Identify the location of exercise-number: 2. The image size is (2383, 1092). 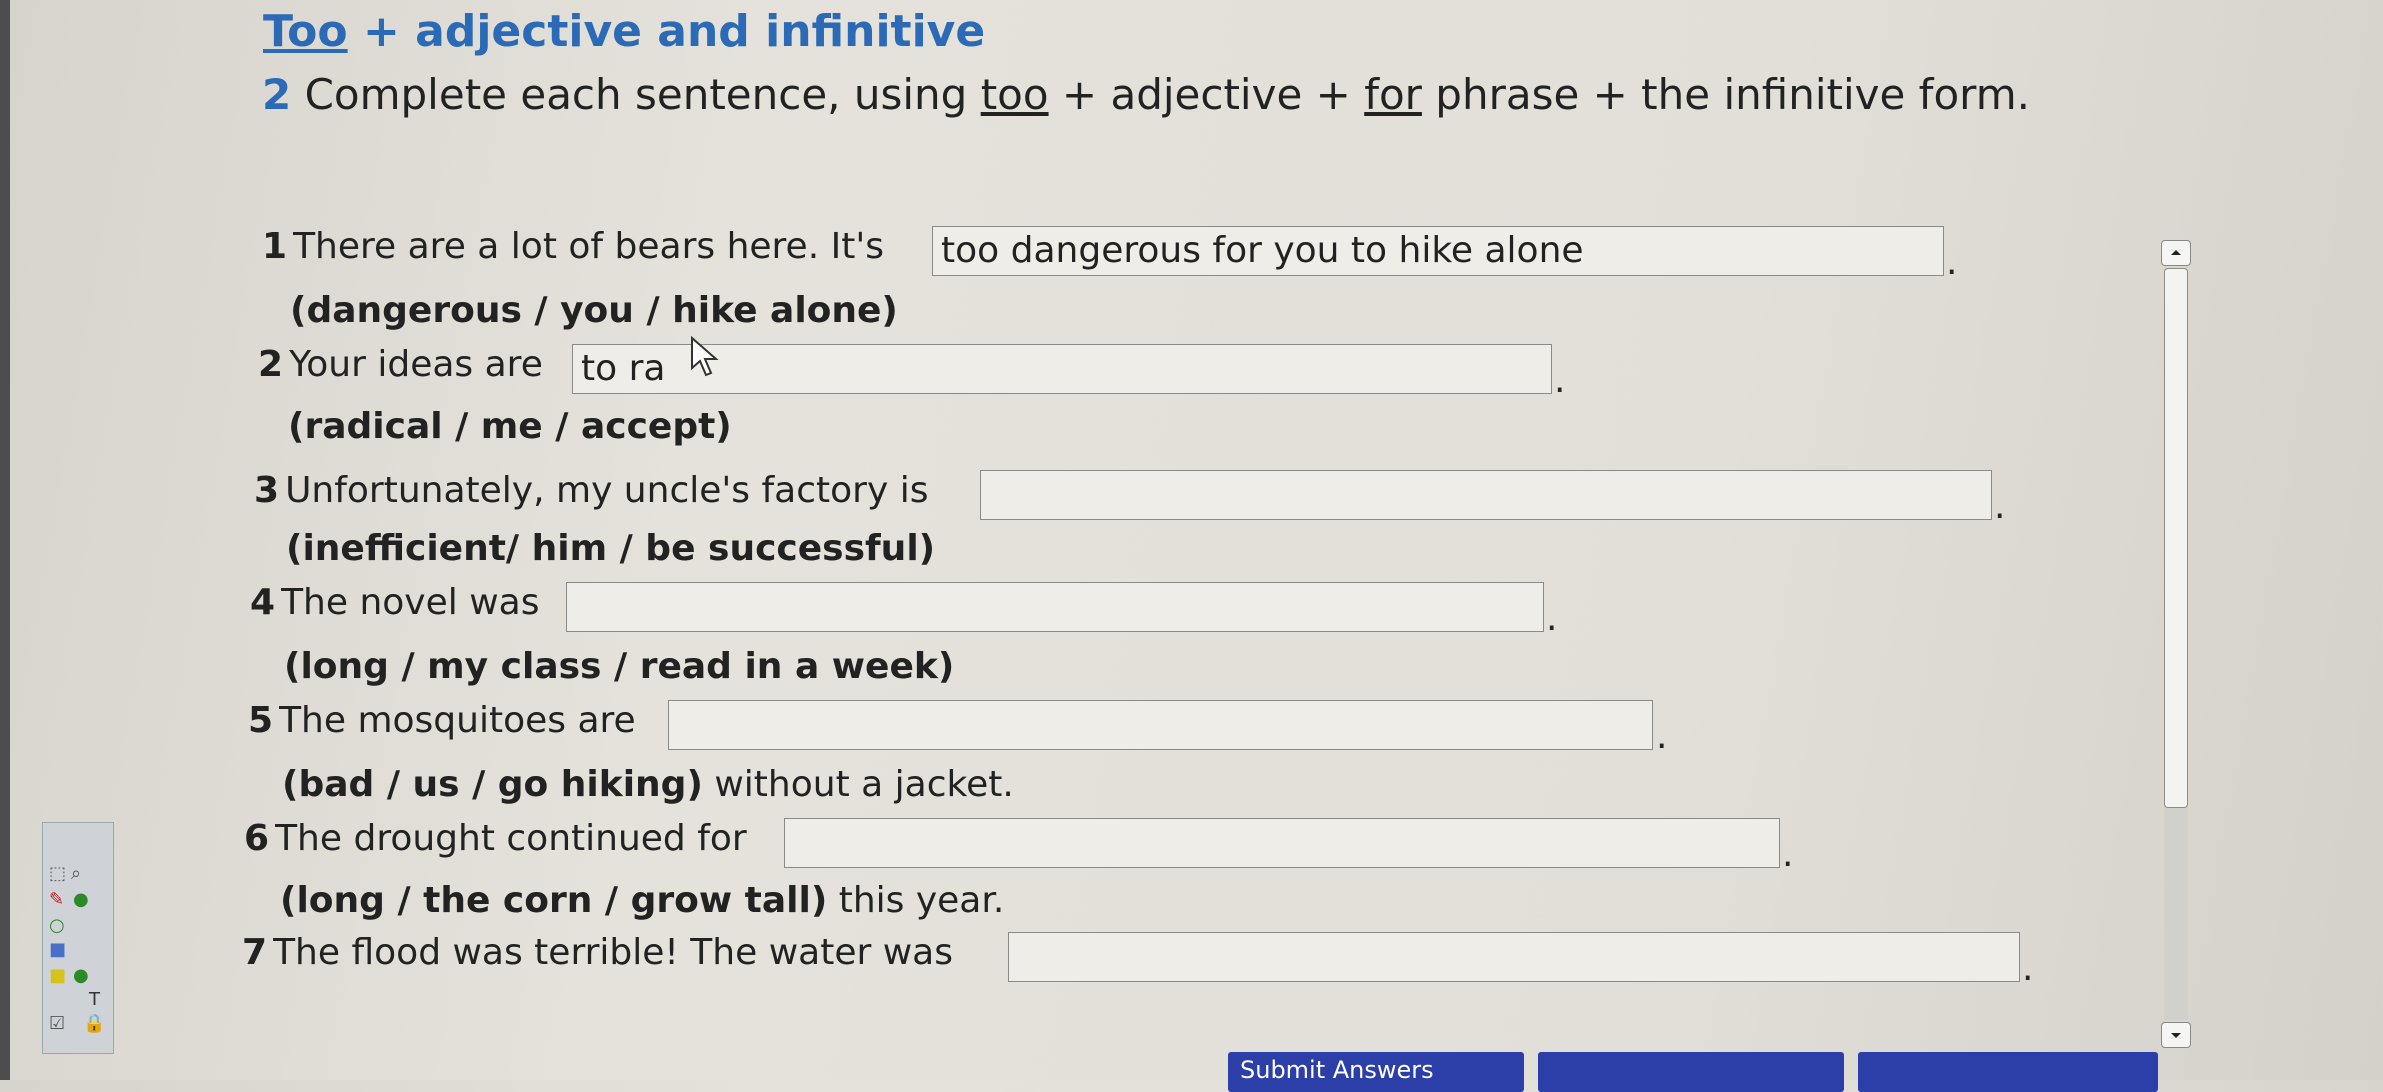
(277, 94).